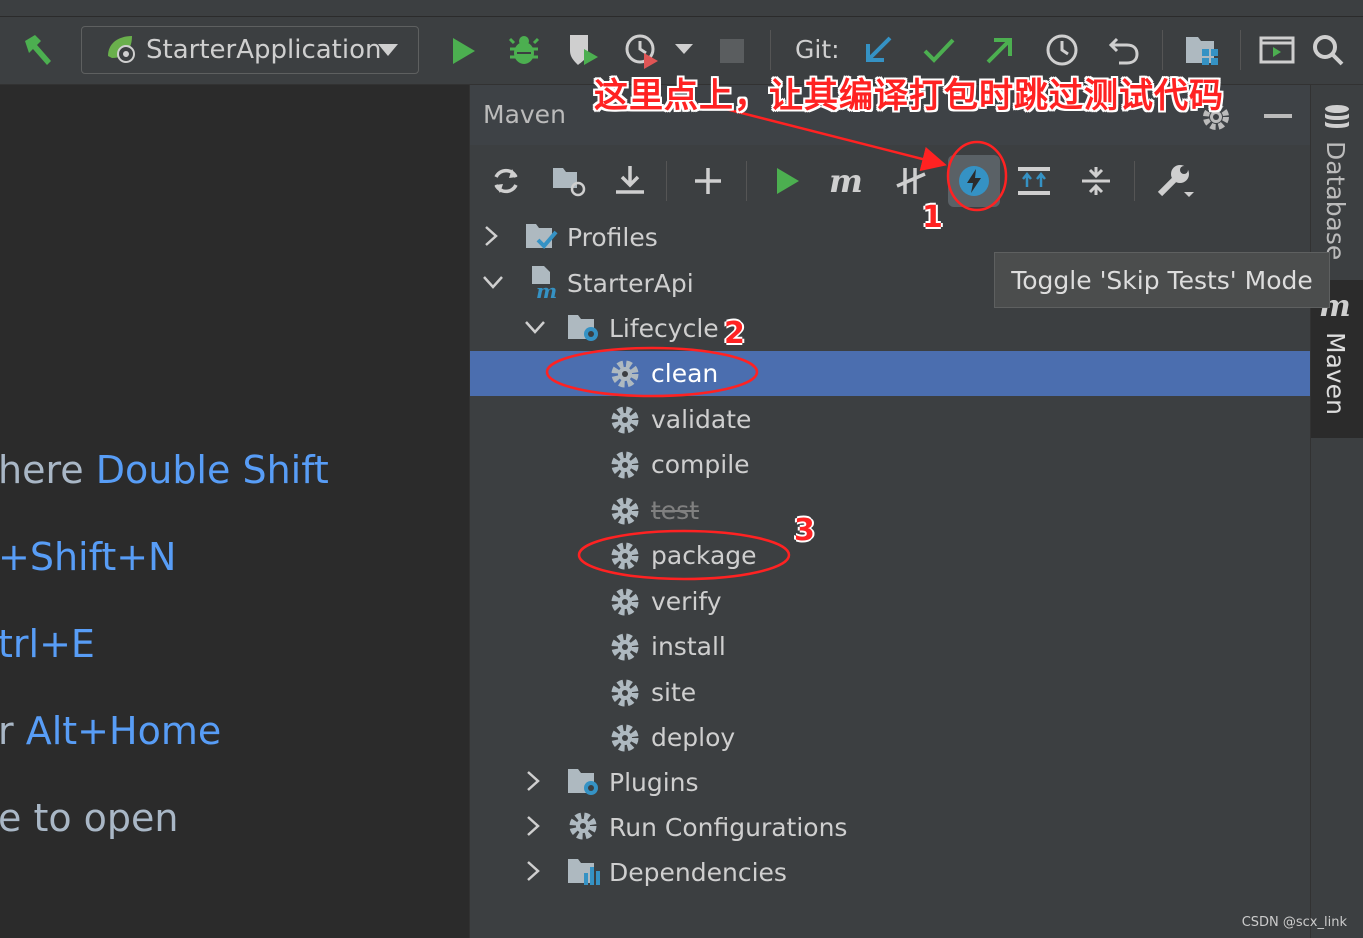 This screenshot has width=1363, height=938. What do you see at coordinates (932, 217) in the screenshot?
I see `annotation-number-1: 1` at bounding box center [932, 217].